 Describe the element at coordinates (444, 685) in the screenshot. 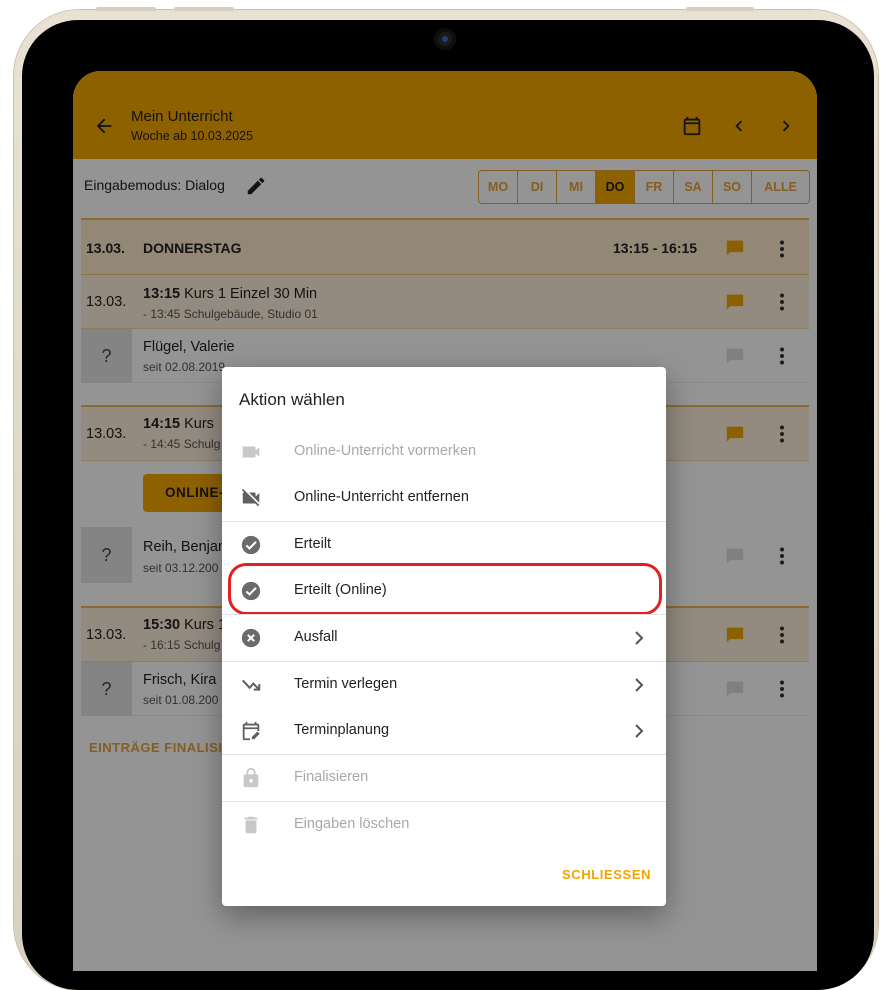

I see `menu-item-termin-verlegen: Termin verlegen` at that location.